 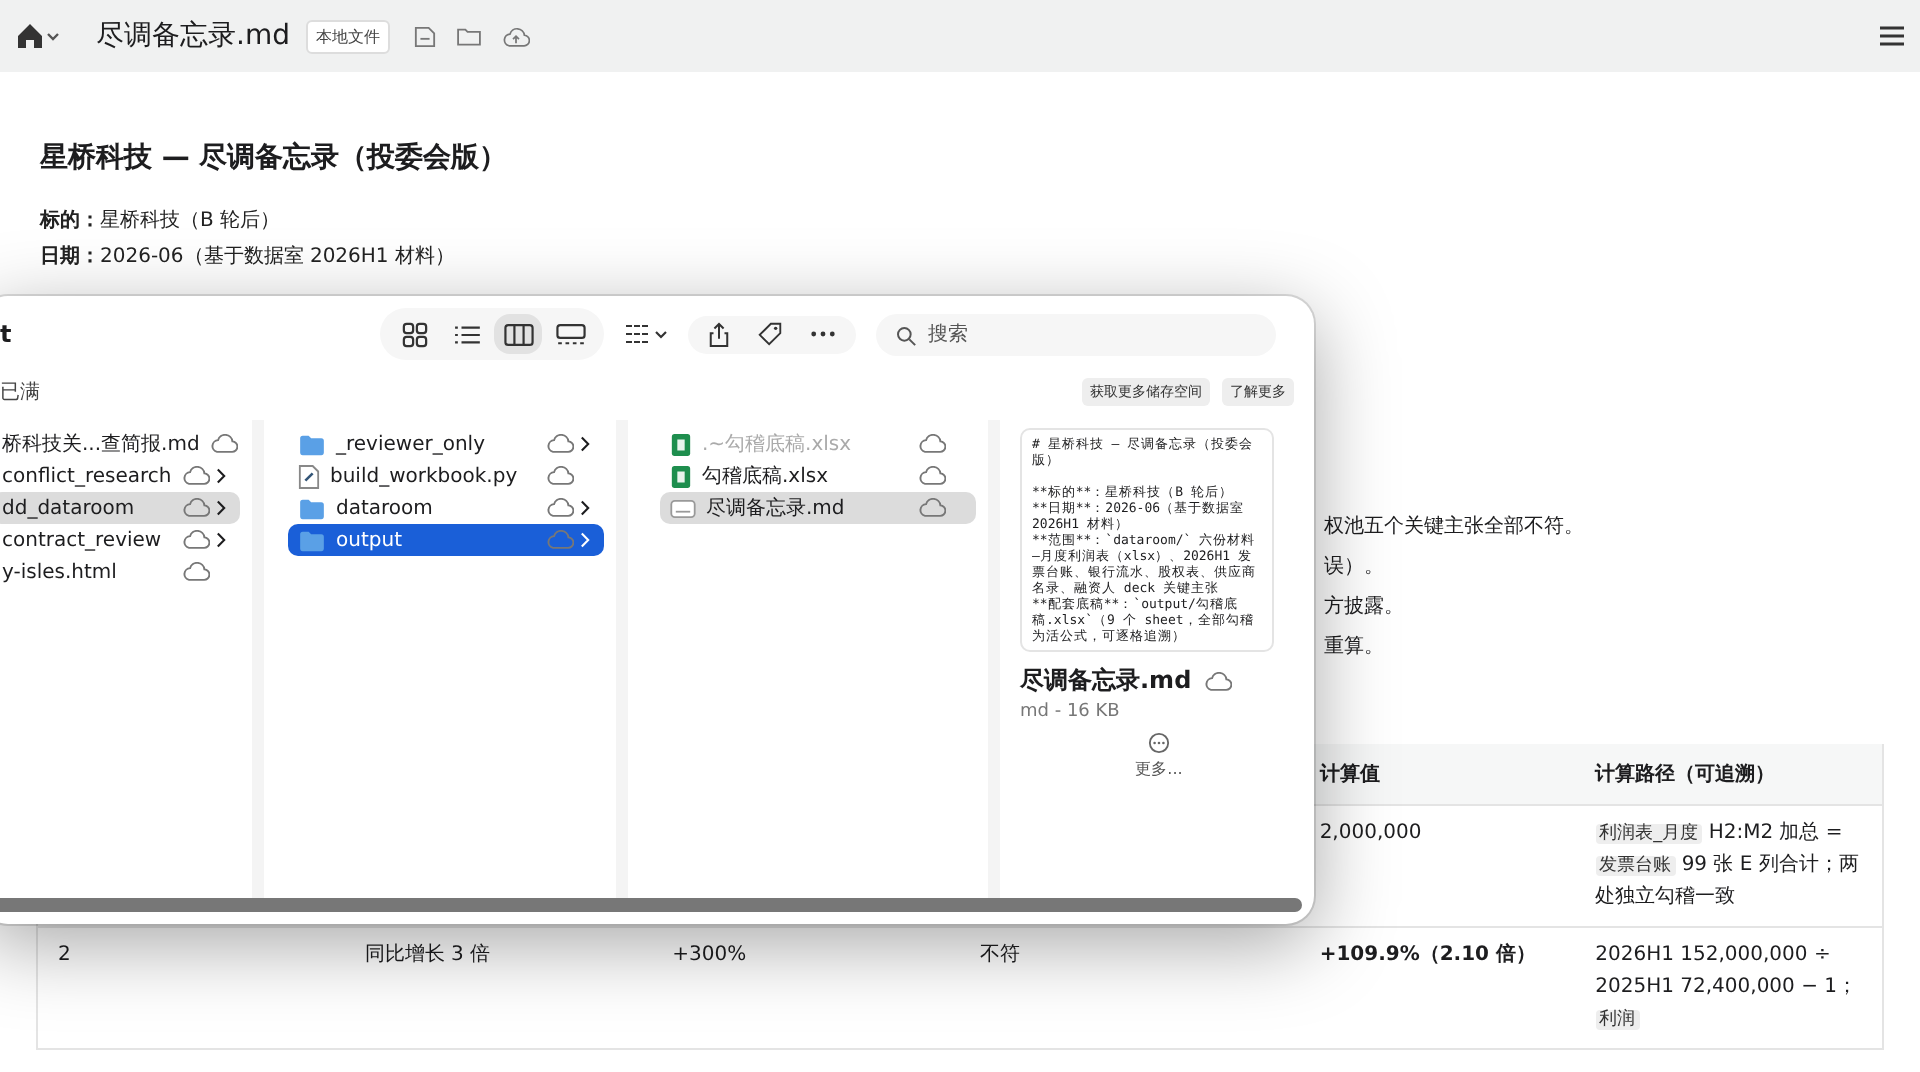 I want to click on column-header: 计算值, so click(x=1349, y=775).